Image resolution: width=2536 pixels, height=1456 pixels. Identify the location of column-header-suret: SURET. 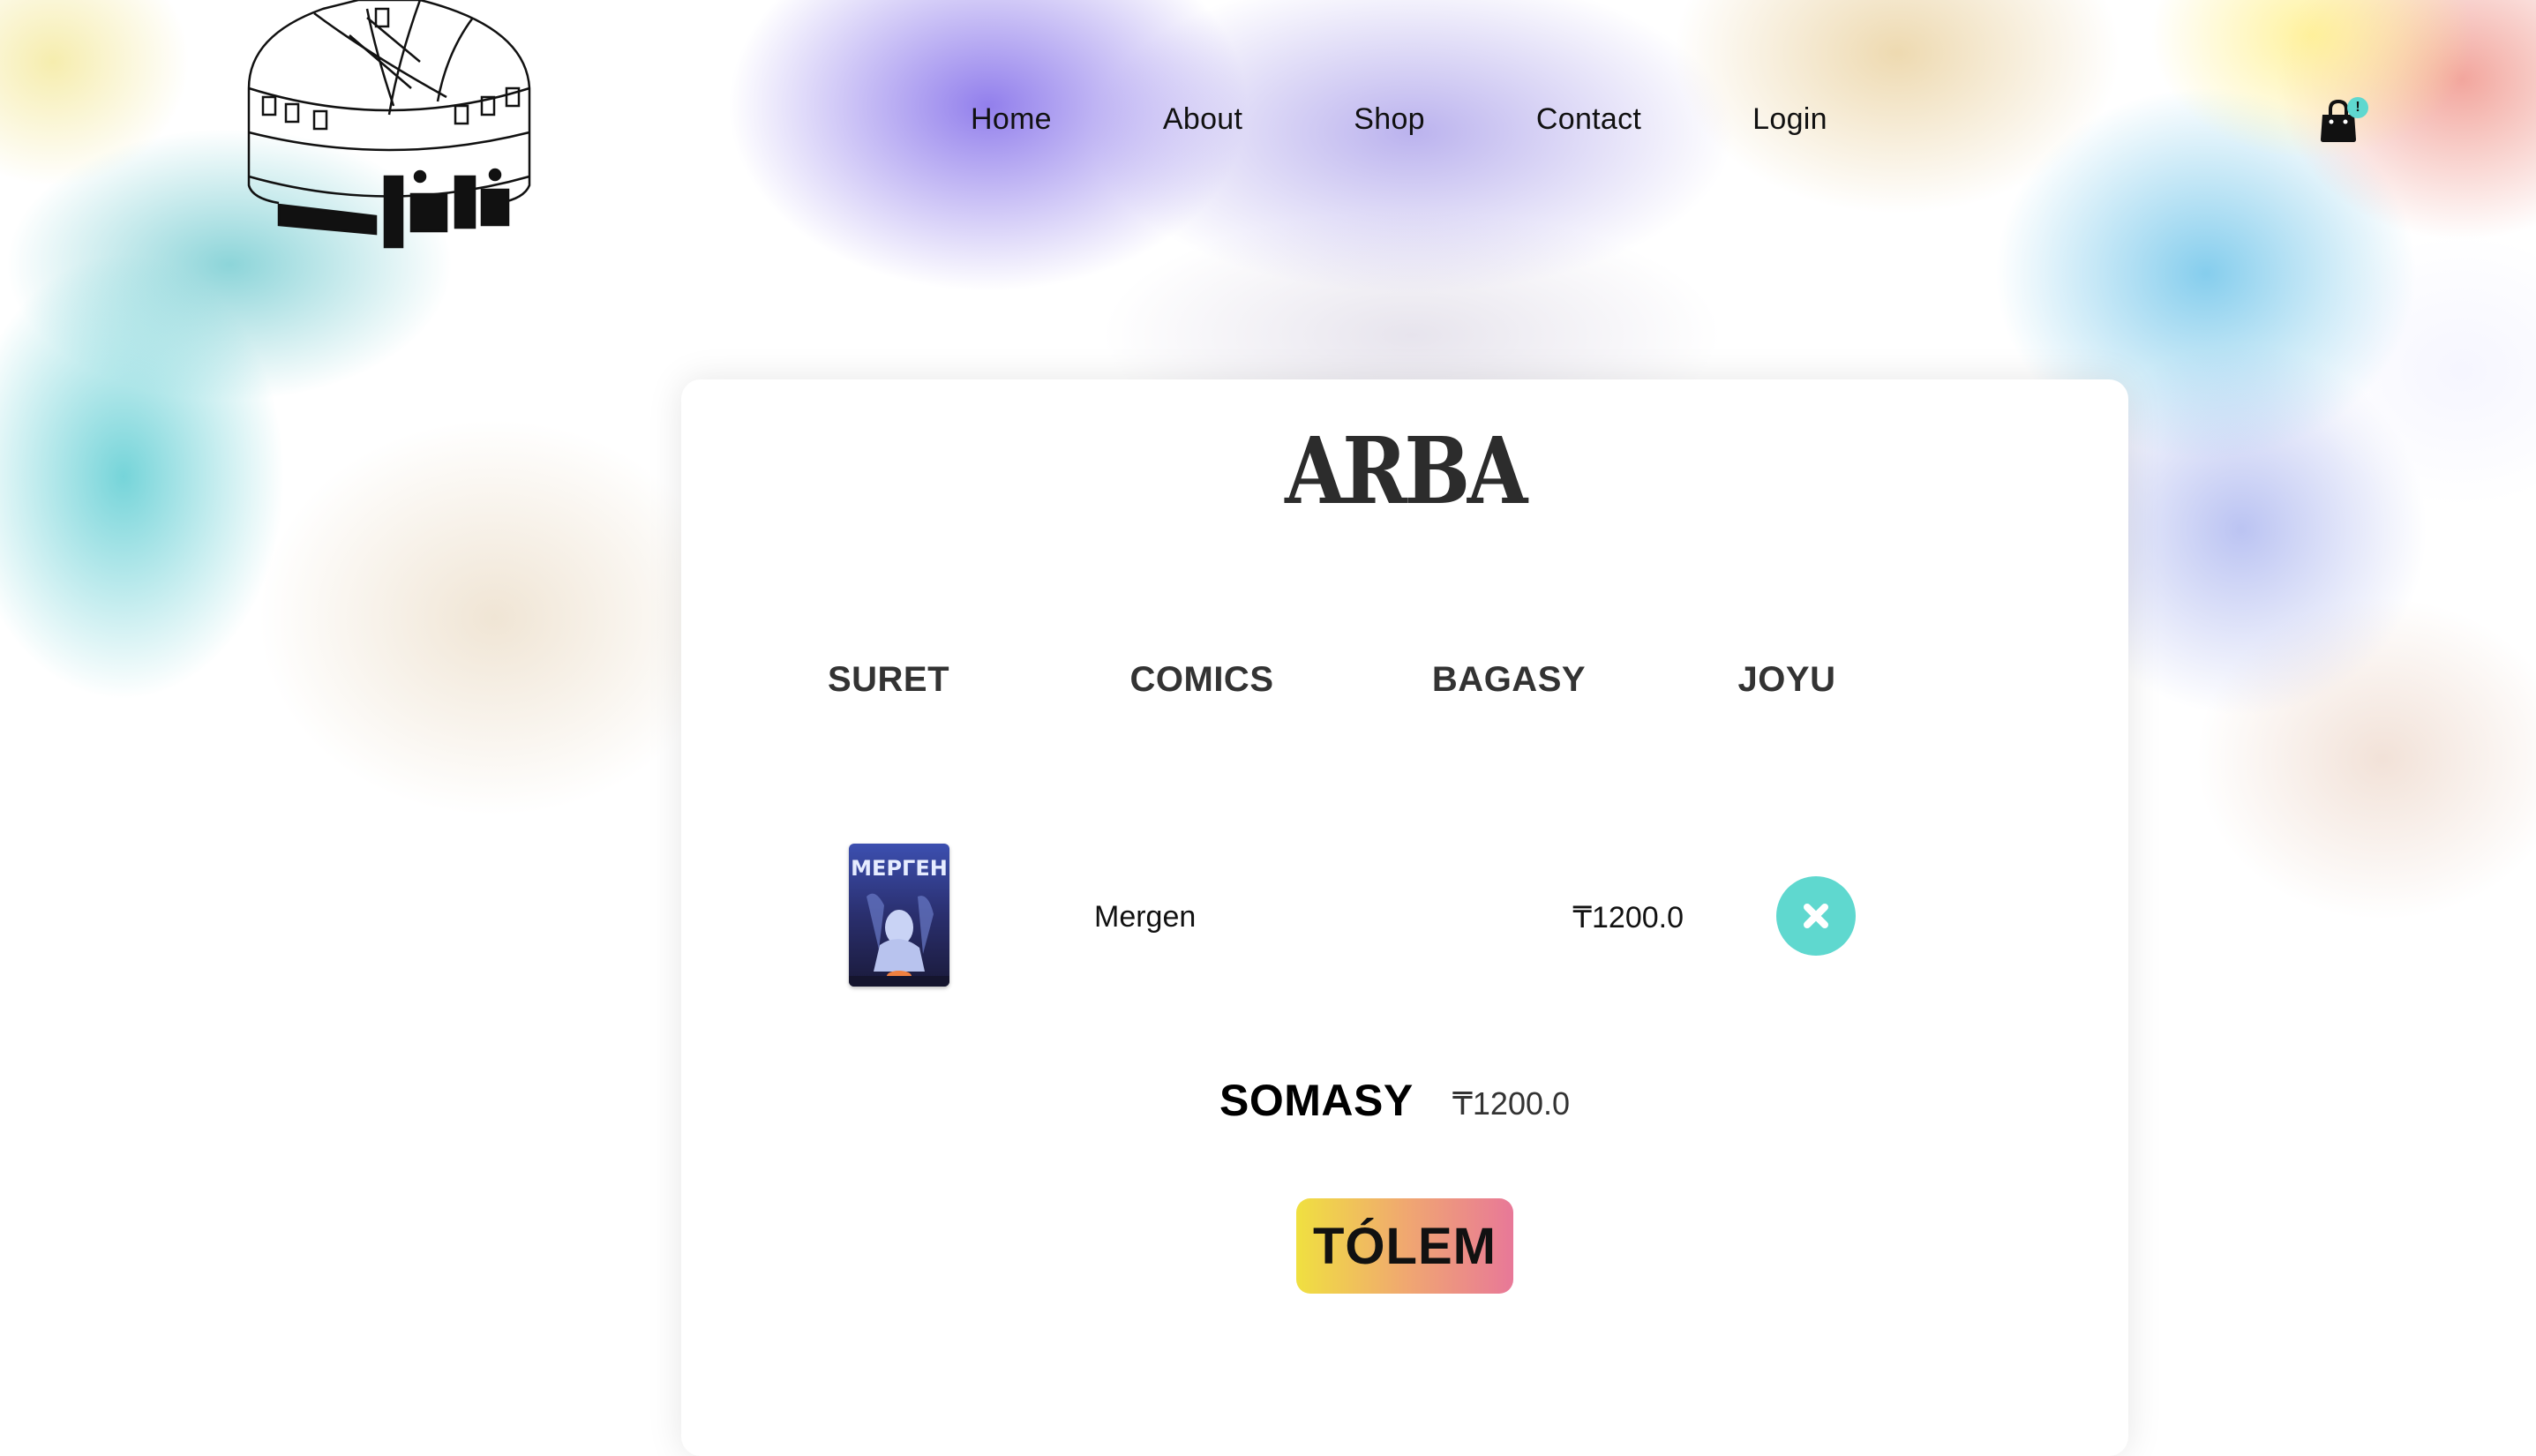
(888, 679).